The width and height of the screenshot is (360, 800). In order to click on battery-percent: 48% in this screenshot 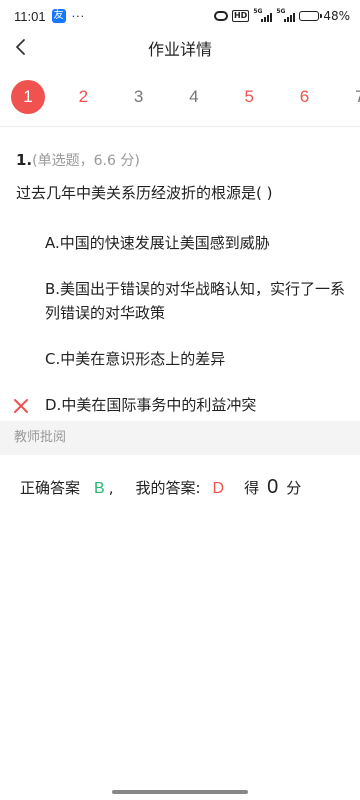, I will do `click(336, 16)`.